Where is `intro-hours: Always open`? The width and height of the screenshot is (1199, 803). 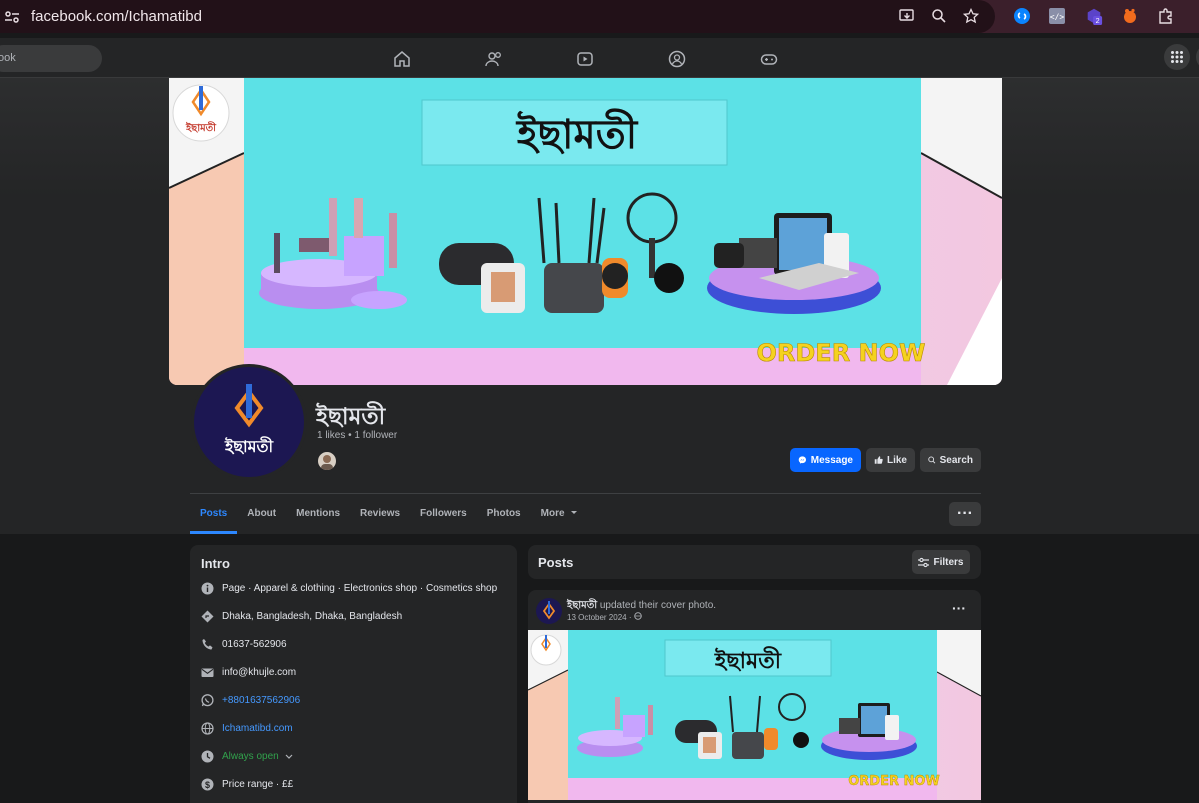
intro-hours: Always open is located at coordinates (247, 756).